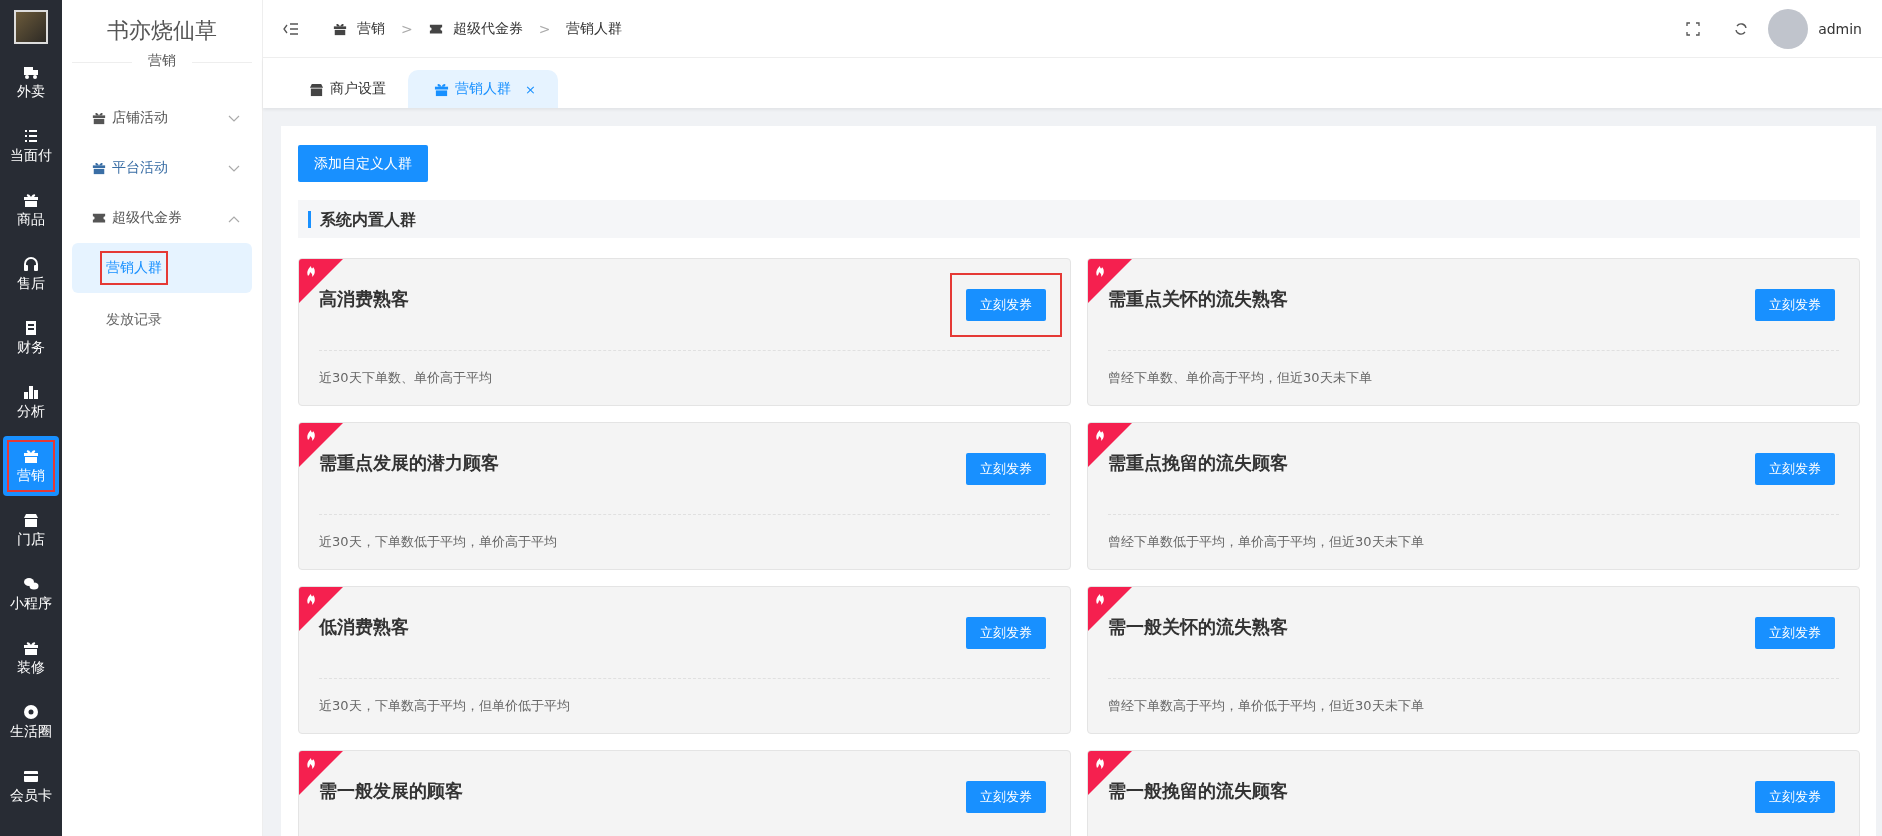  What do you see at coordinates (31, 210) in the screenshot?
I see `nav-item: 商品` at bounding box center [31, 210].